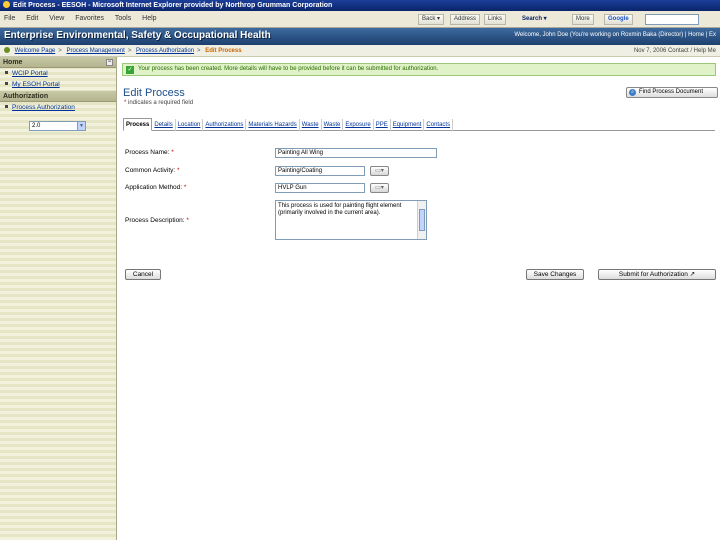  I want to click on tab-process: Process, so click(138, 124).